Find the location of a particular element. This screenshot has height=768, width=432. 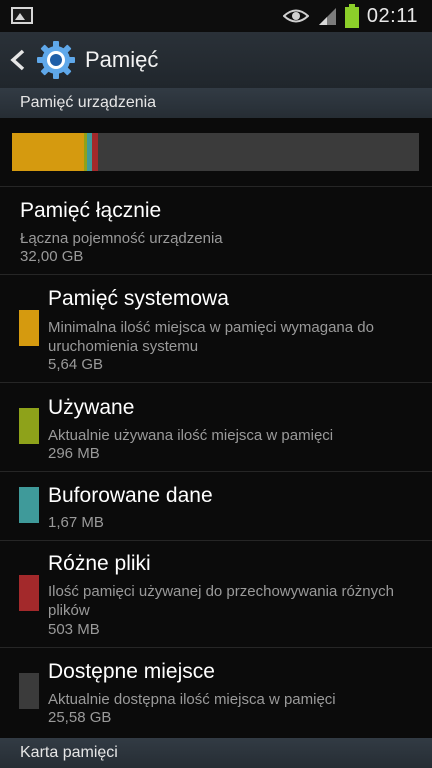

section-header-device: Pamięć urządzenia is located at coordinates (216, 103).